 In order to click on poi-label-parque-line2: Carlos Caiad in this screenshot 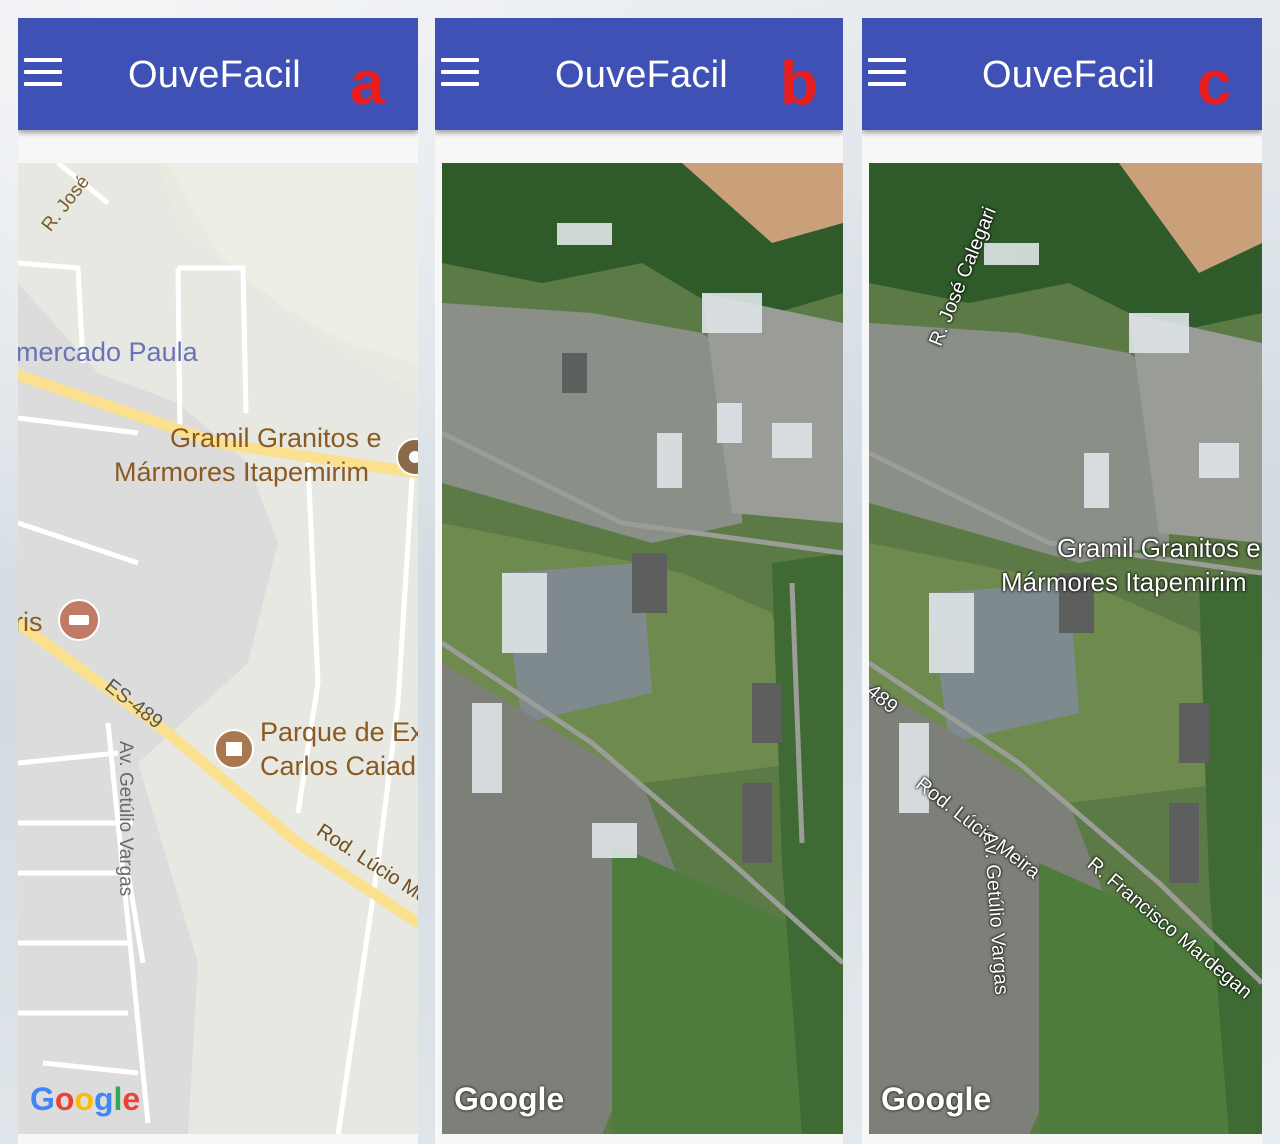, I will do `click(338, 766)`.